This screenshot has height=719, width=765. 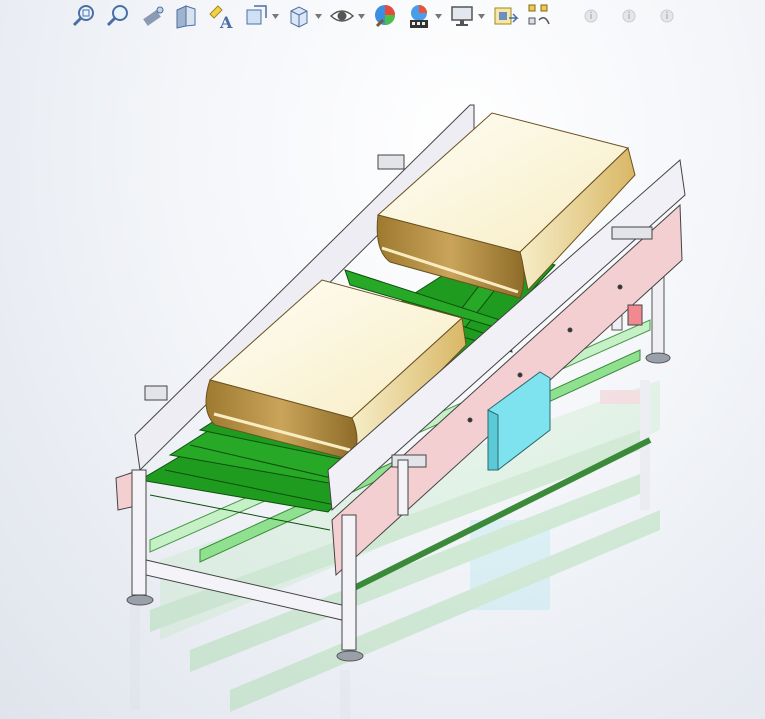 I want to click on edit-appearance-icon, so click(x=385, y=16).